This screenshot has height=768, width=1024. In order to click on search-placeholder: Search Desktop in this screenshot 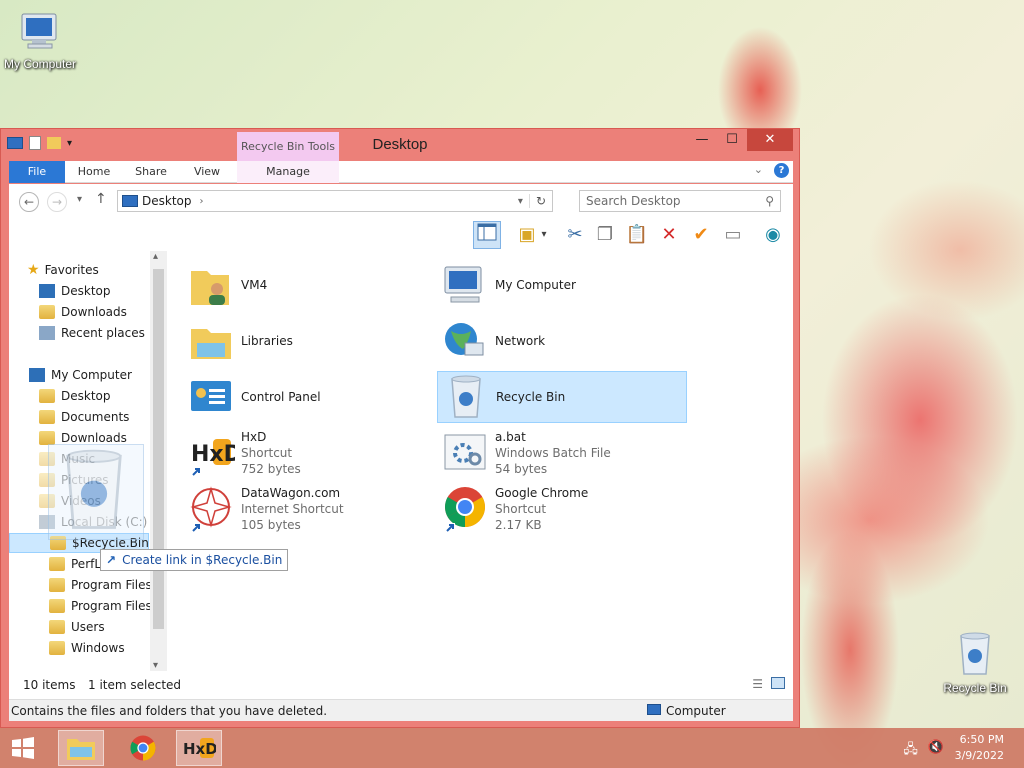, I will do `click(633, 201)`.